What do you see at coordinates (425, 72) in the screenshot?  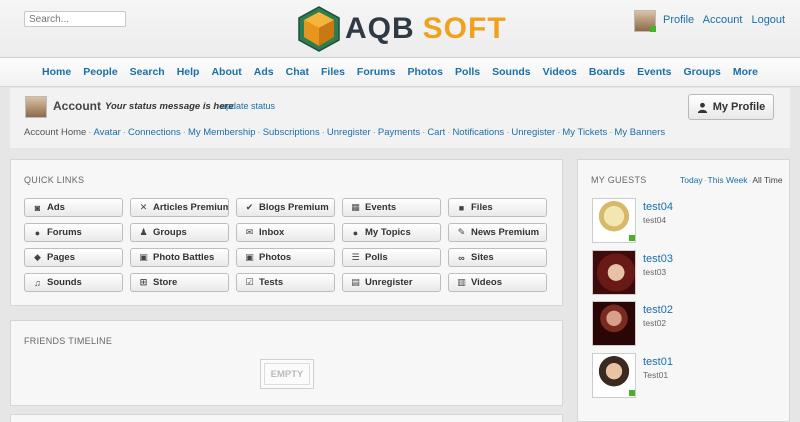 I see `nav-item-photos: Photos` at bounding box center [425, 72].